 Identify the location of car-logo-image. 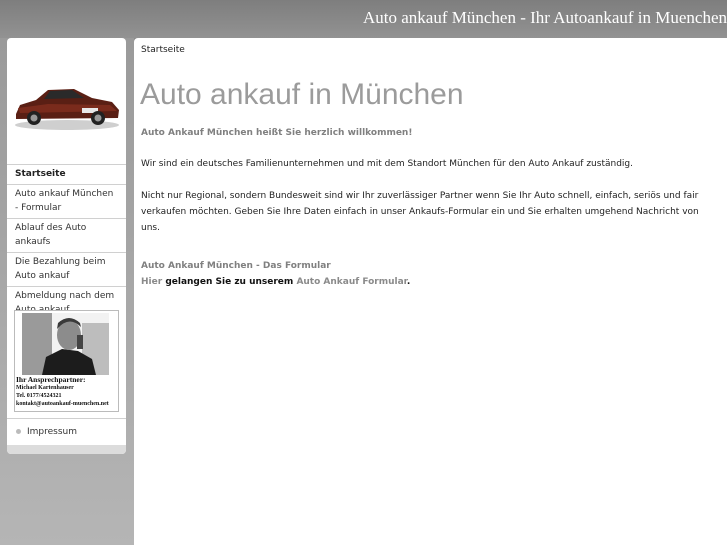
(67, 105).